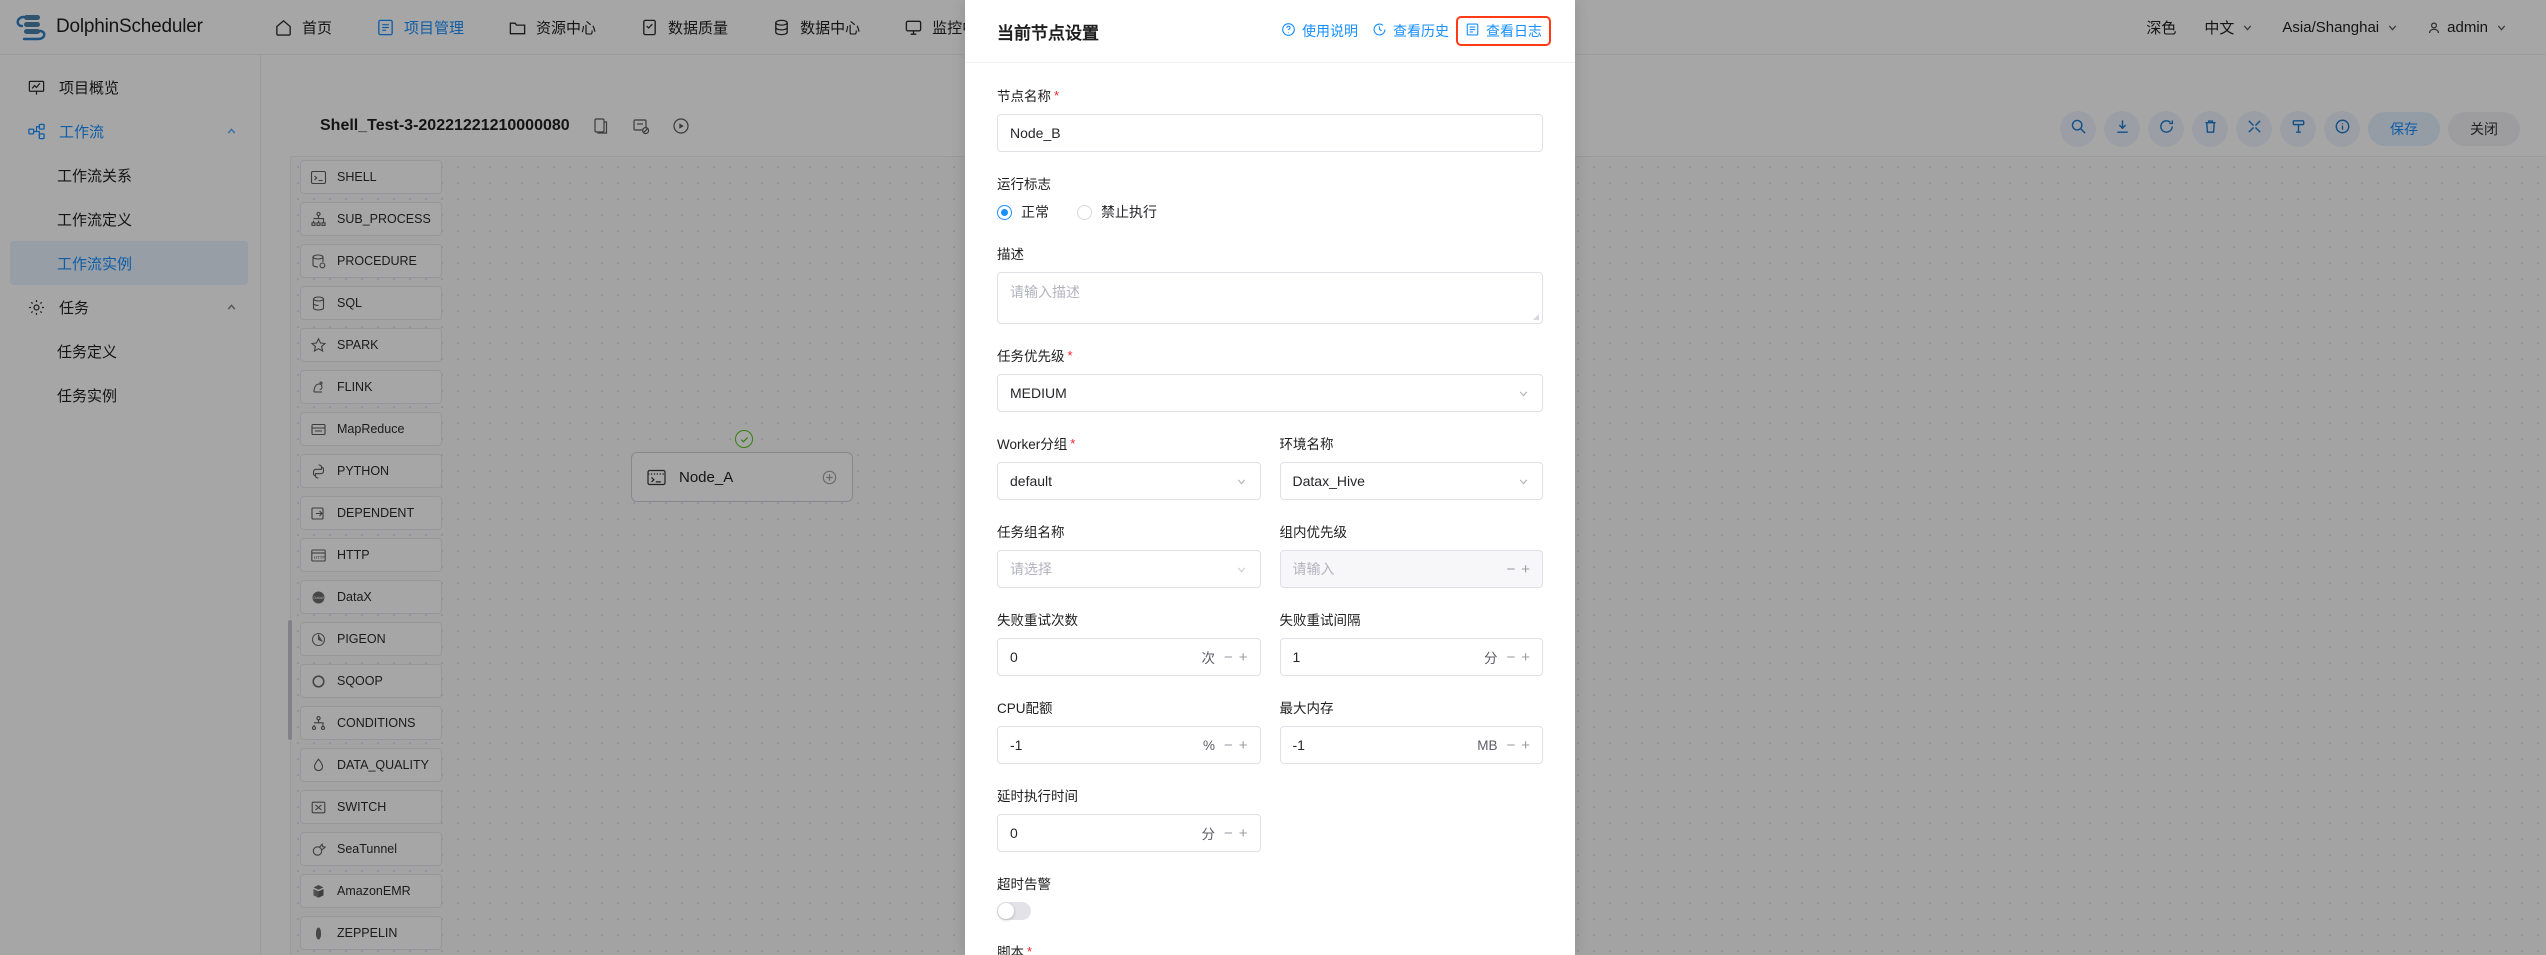 The image size is (2546, 955). Describe the element at coordinates (2210, 129) in the screenshot. I see `delete-button` at that location.